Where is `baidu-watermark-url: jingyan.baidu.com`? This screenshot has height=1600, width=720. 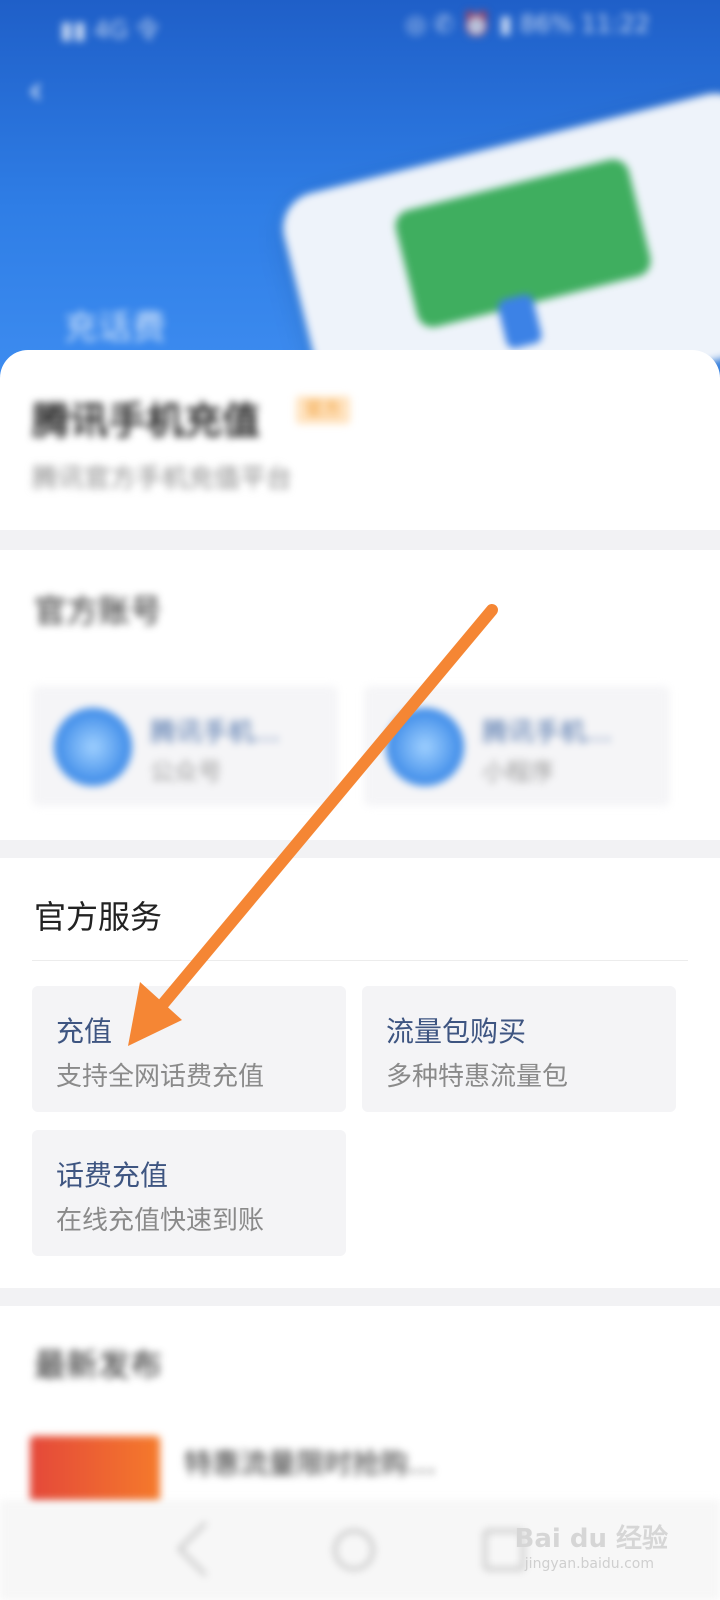
baidu-watermark-url: jingyan.baidu.com is located at coordinates (589, 1564).